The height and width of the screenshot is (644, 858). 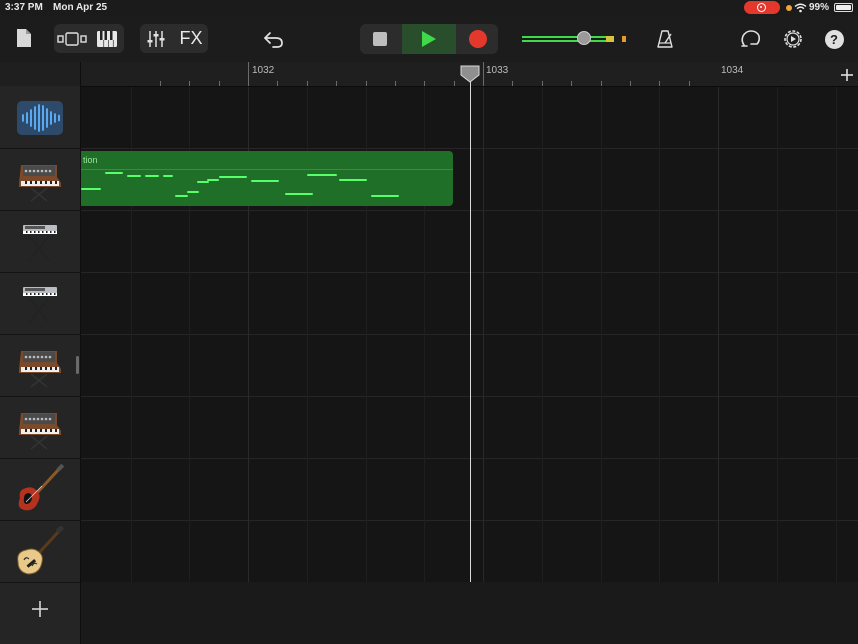 I want to click on screen-recording-indicator, so click(x=762, y=7).